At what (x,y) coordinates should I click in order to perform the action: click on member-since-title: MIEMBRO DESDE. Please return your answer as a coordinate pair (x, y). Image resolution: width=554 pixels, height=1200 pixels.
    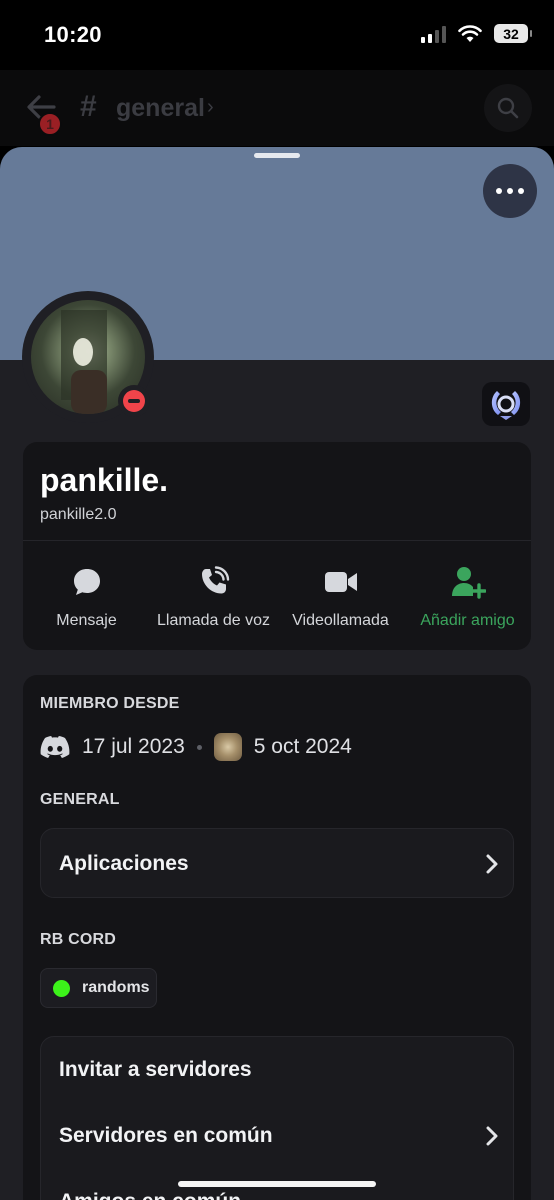
    Looking at the image, I should click on (110, 703).